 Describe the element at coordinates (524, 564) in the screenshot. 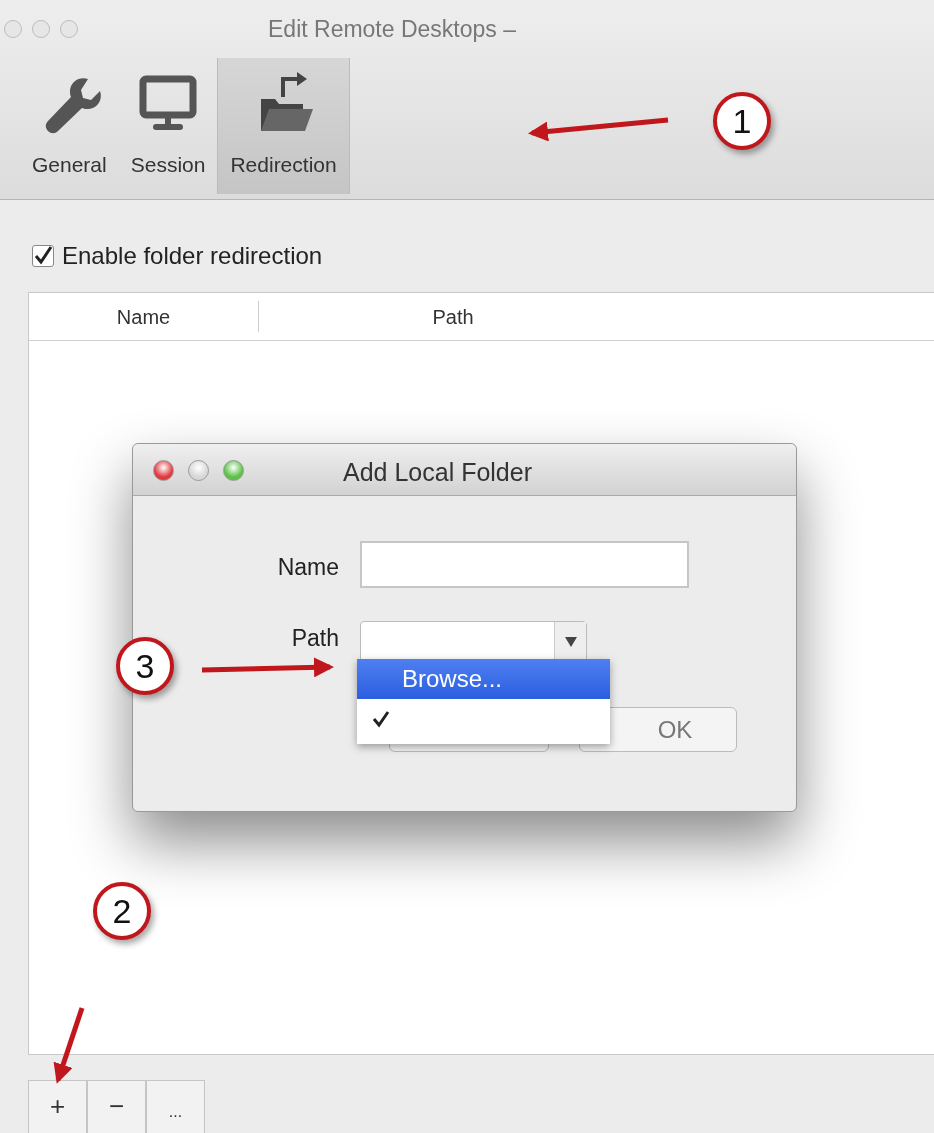

I see `input-field` at that location.